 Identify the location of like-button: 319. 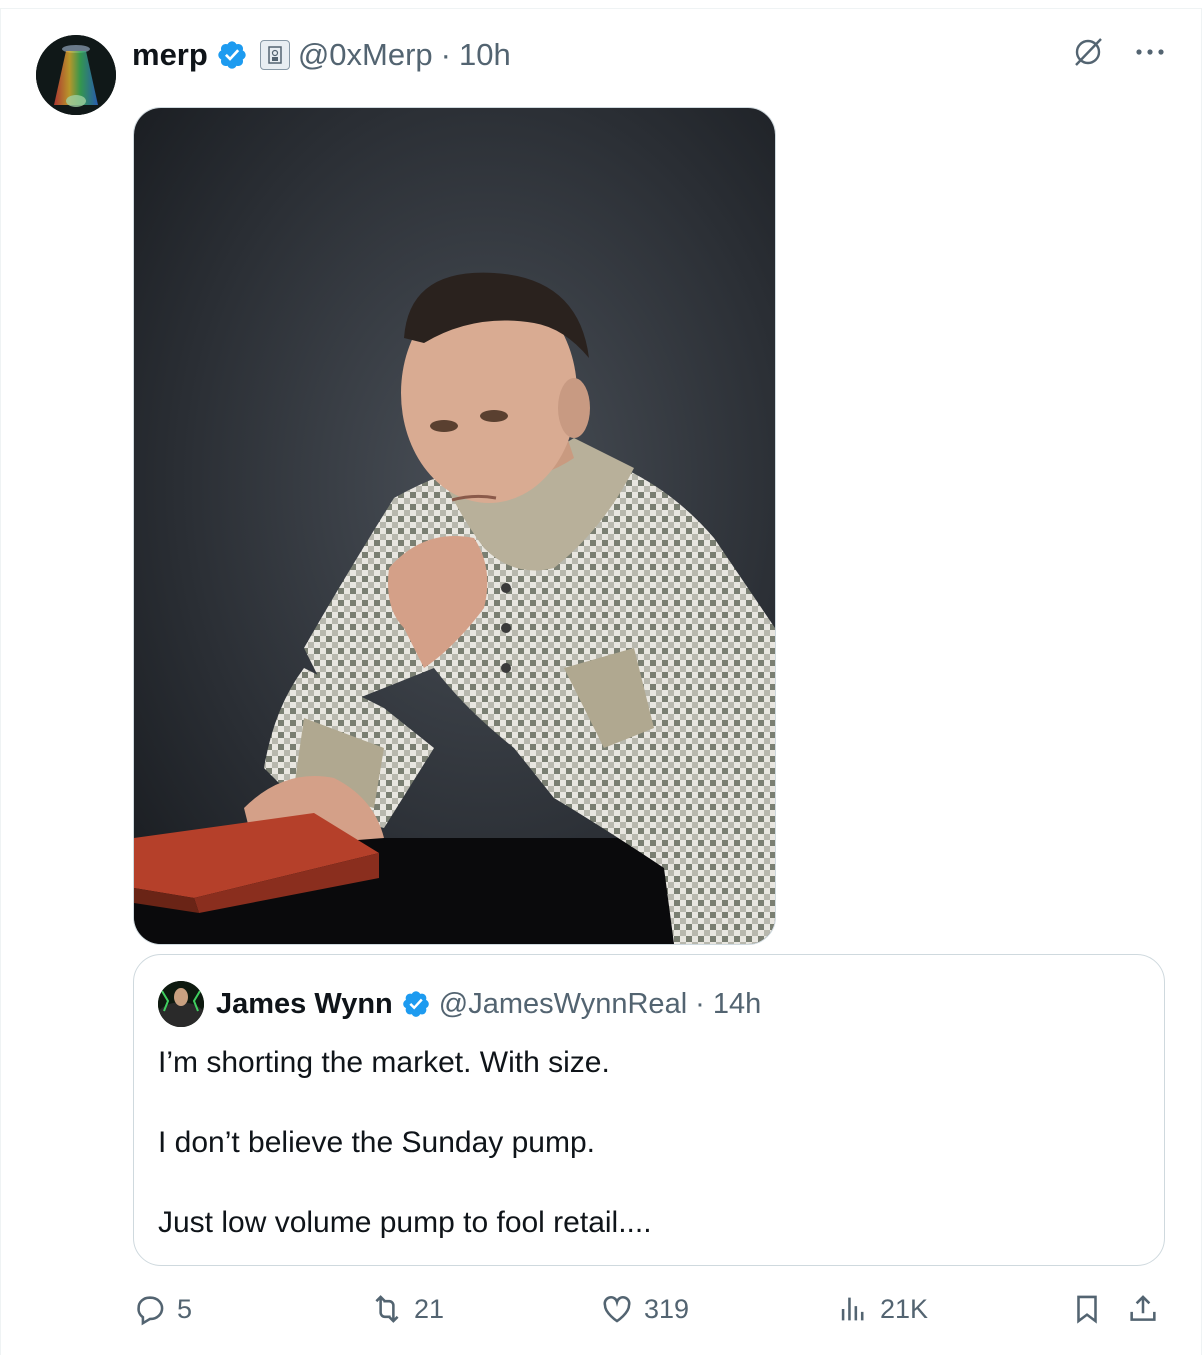
(644, 1309).